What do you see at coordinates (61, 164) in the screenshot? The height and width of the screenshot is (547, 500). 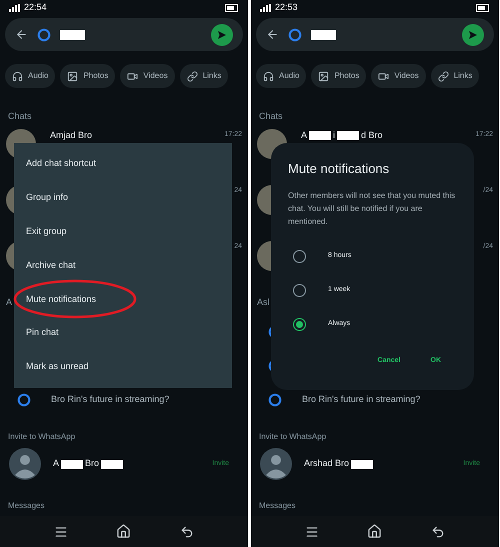 I see `menu-item: Add chat shortcut` at bounding box center [61, 164].